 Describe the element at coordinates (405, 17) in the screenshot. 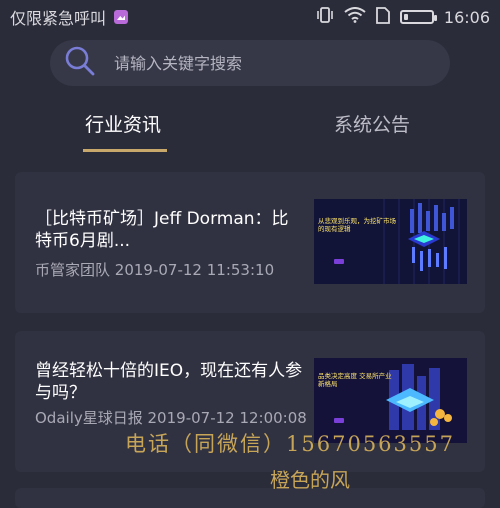

I see `battery-level` at that location.